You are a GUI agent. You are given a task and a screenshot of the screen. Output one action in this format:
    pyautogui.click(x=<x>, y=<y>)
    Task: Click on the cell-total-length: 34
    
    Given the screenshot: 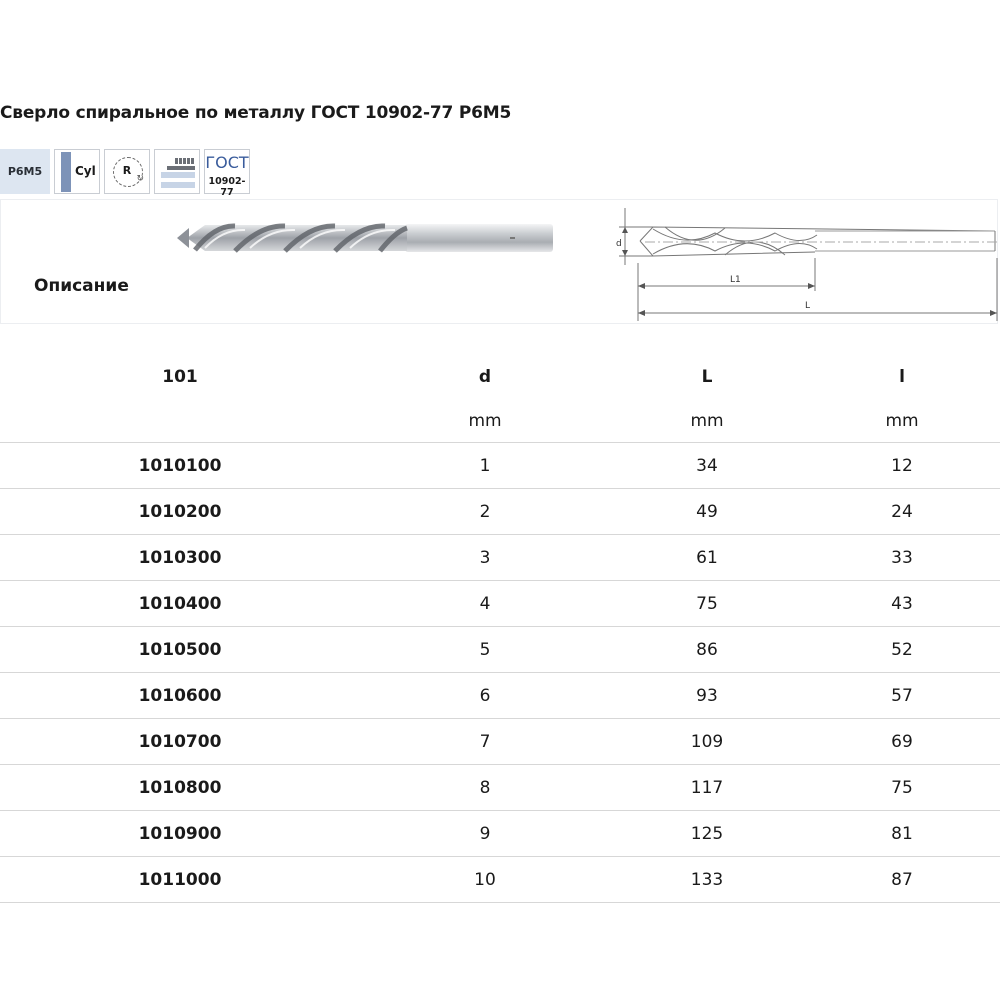 What is the action you would take?
    pyautogui.click(x=707, y=465)
    